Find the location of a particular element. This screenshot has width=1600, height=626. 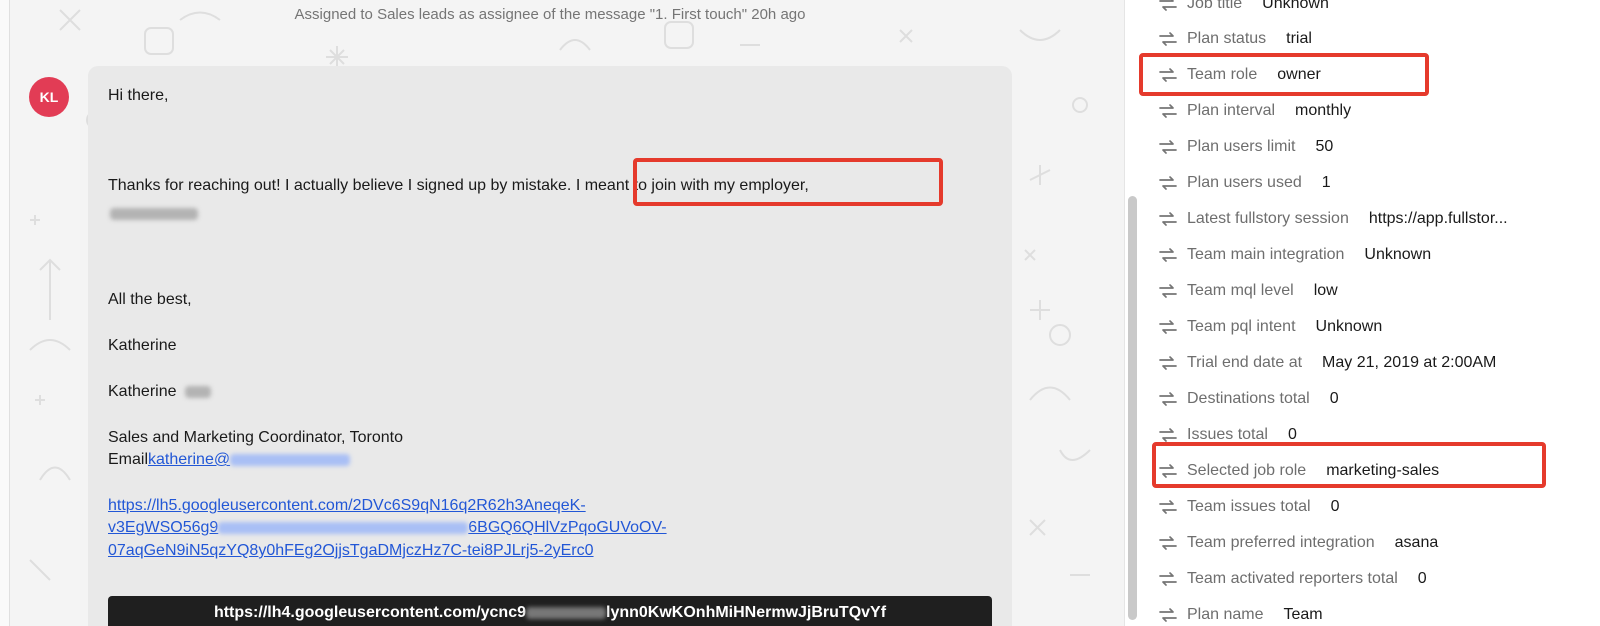

attribute-row-plan-name: Plan name Team is located at coordinates (1240, 611).